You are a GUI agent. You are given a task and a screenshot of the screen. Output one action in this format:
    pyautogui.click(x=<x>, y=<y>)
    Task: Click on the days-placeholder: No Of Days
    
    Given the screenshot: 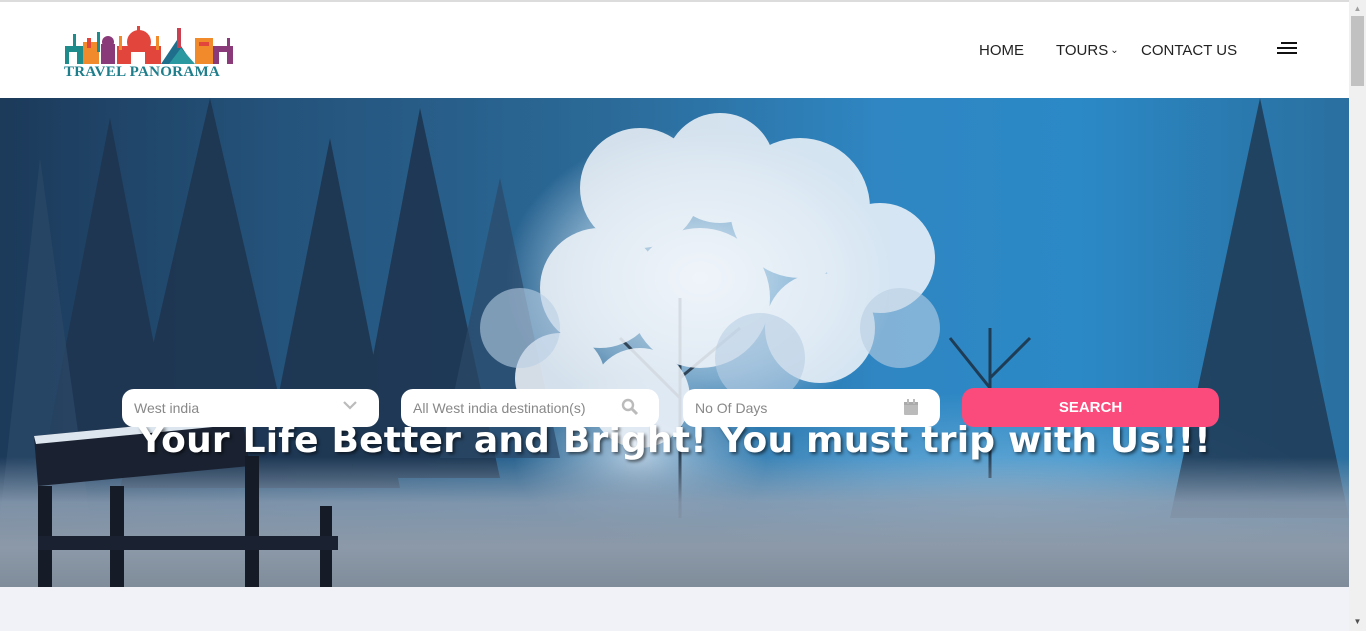 What is the action you would take?
    pyautogui.click(x=731, y=408)
    